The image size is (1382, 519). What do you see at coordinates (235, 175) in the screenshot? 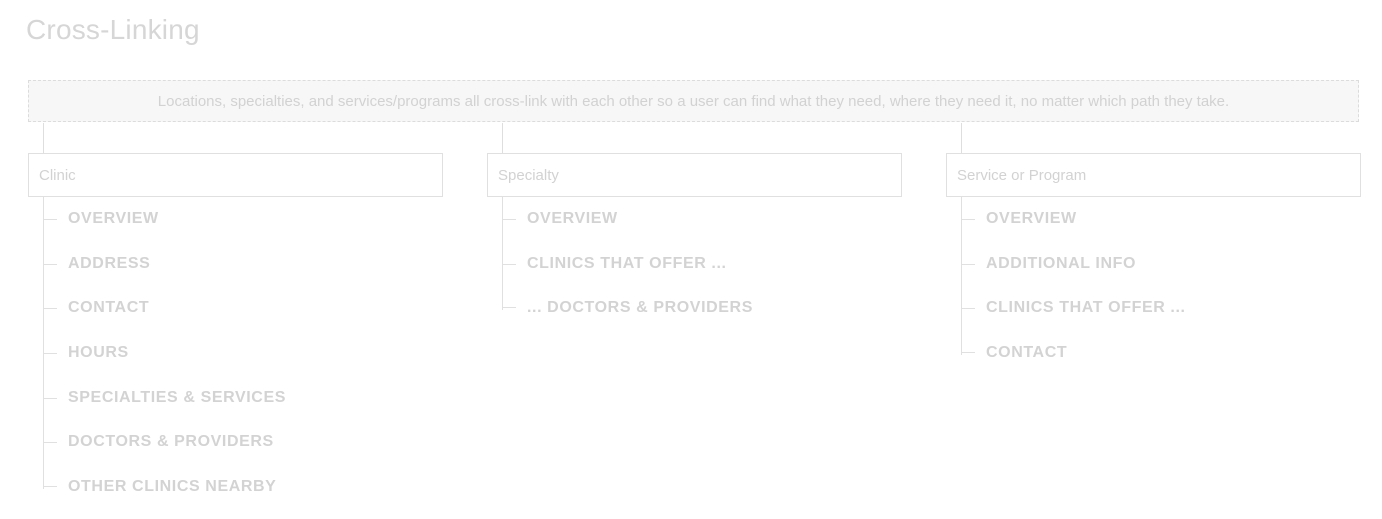
I see `clinic-box: Clinic` at bounding box center [235, 175].